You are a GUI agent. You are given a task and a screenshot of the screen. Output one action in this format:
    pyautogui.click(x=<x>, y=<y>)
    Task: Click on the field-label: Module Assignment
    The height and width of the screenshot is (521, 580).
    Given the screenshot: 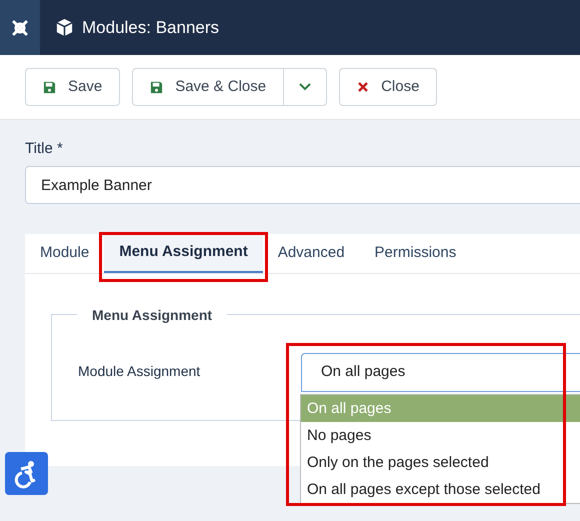 What is the action you would take?
    pyautogui.click(x=139, y=371)
    